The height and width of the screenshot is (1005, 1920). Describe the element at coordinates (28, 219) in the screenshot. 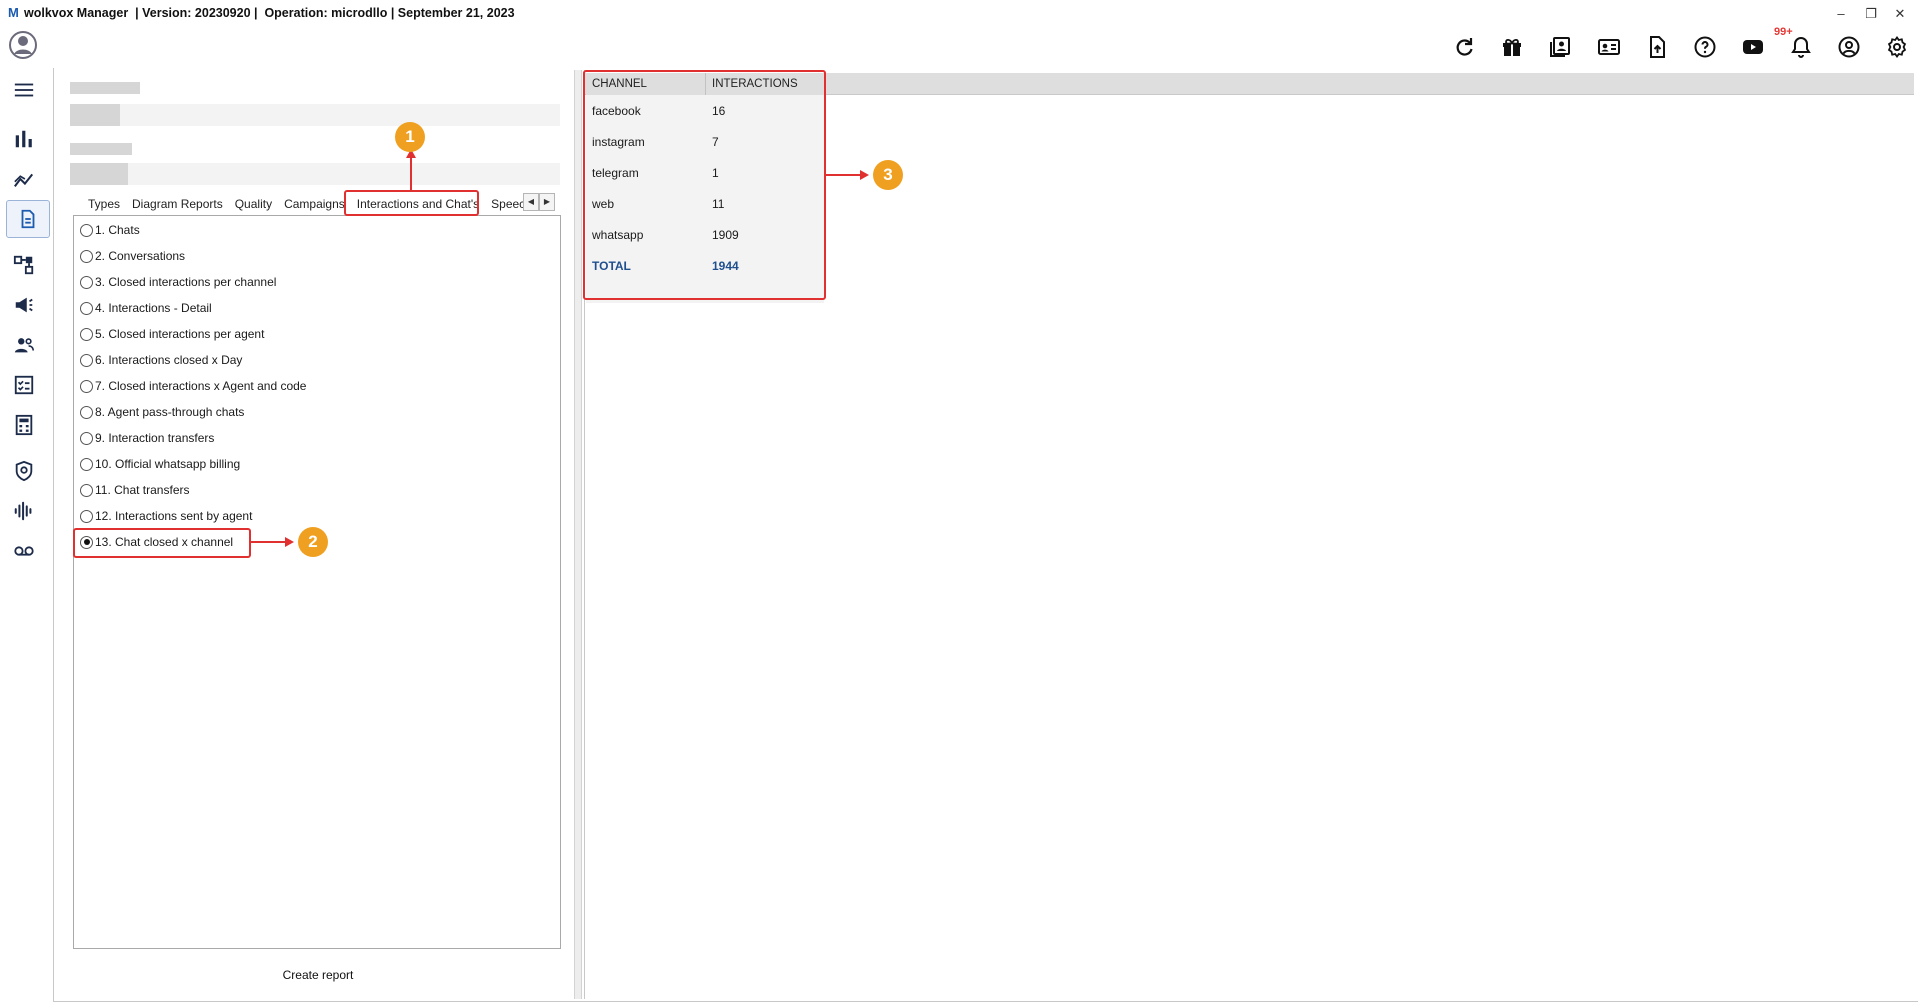

I see `reports-icon` at that location.